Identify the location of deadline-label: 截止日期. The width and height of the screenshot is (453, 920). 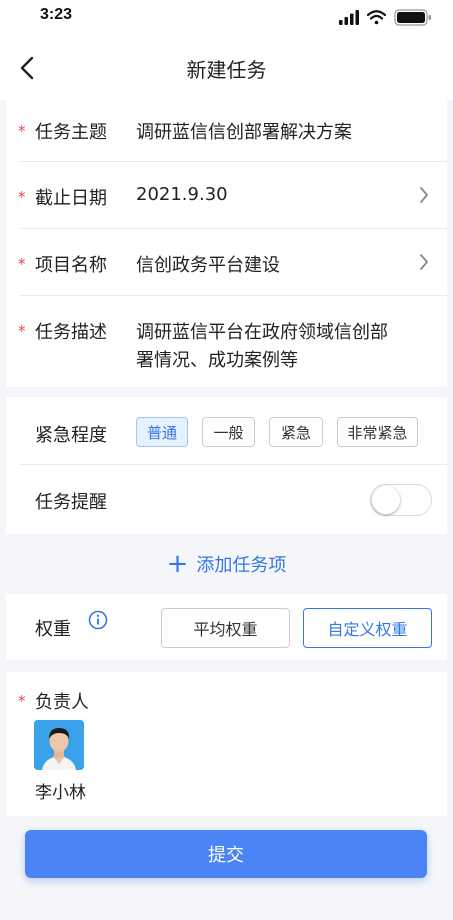
(71, 198).